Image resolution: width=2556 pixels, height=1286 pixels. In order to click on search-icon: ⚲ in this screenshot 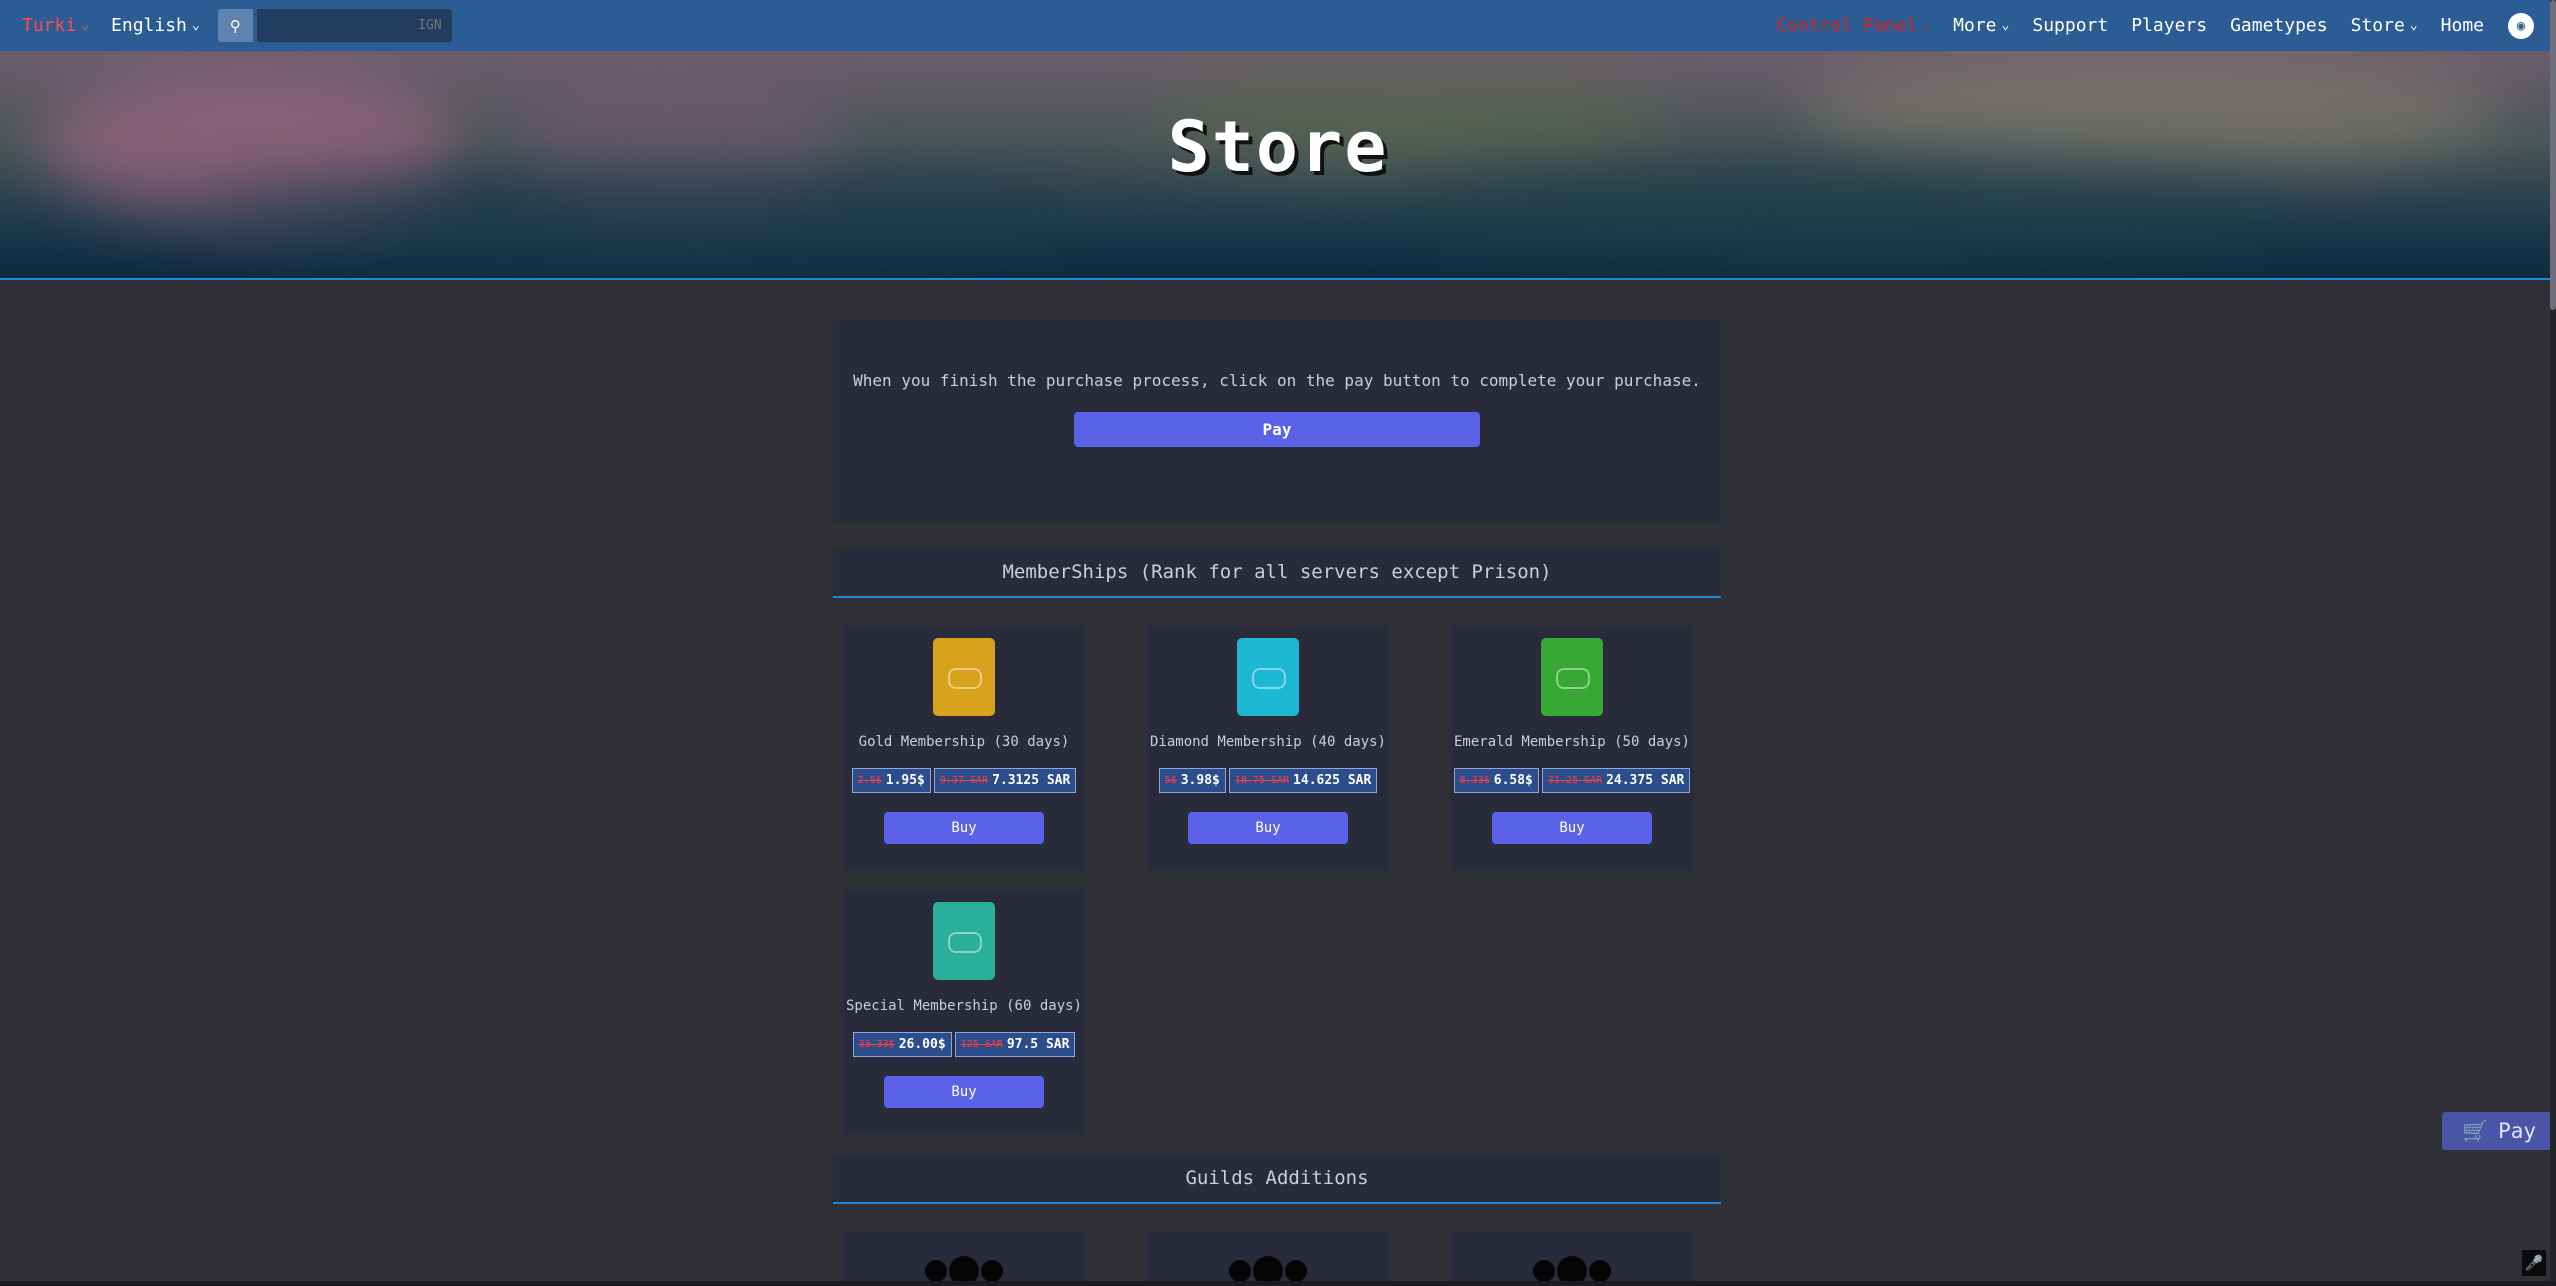, I will do `click(235, 25)`.